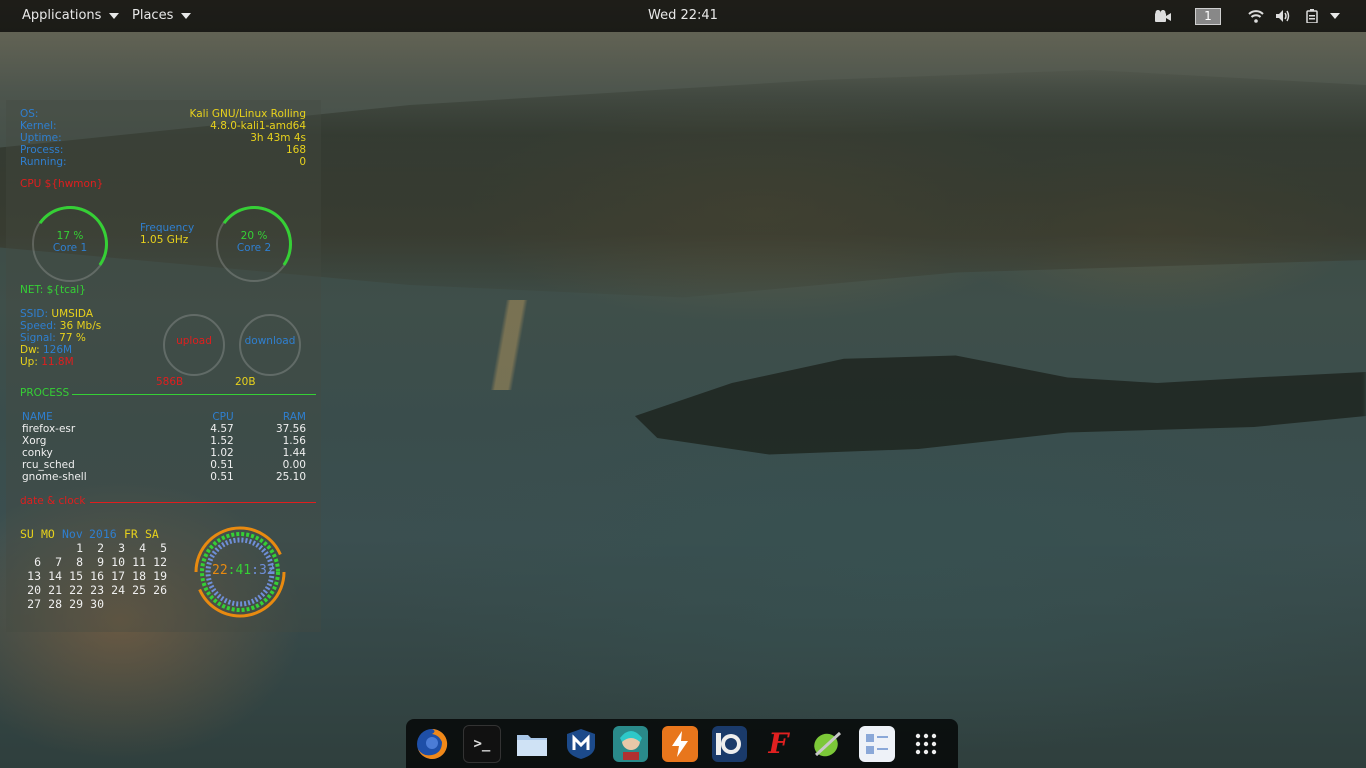 The image size is (1366, 768). What do you see at coordinates (222, 465) in the screenshot?
I see `proc-cpu: 0.51` at bounding box center [222, 465].